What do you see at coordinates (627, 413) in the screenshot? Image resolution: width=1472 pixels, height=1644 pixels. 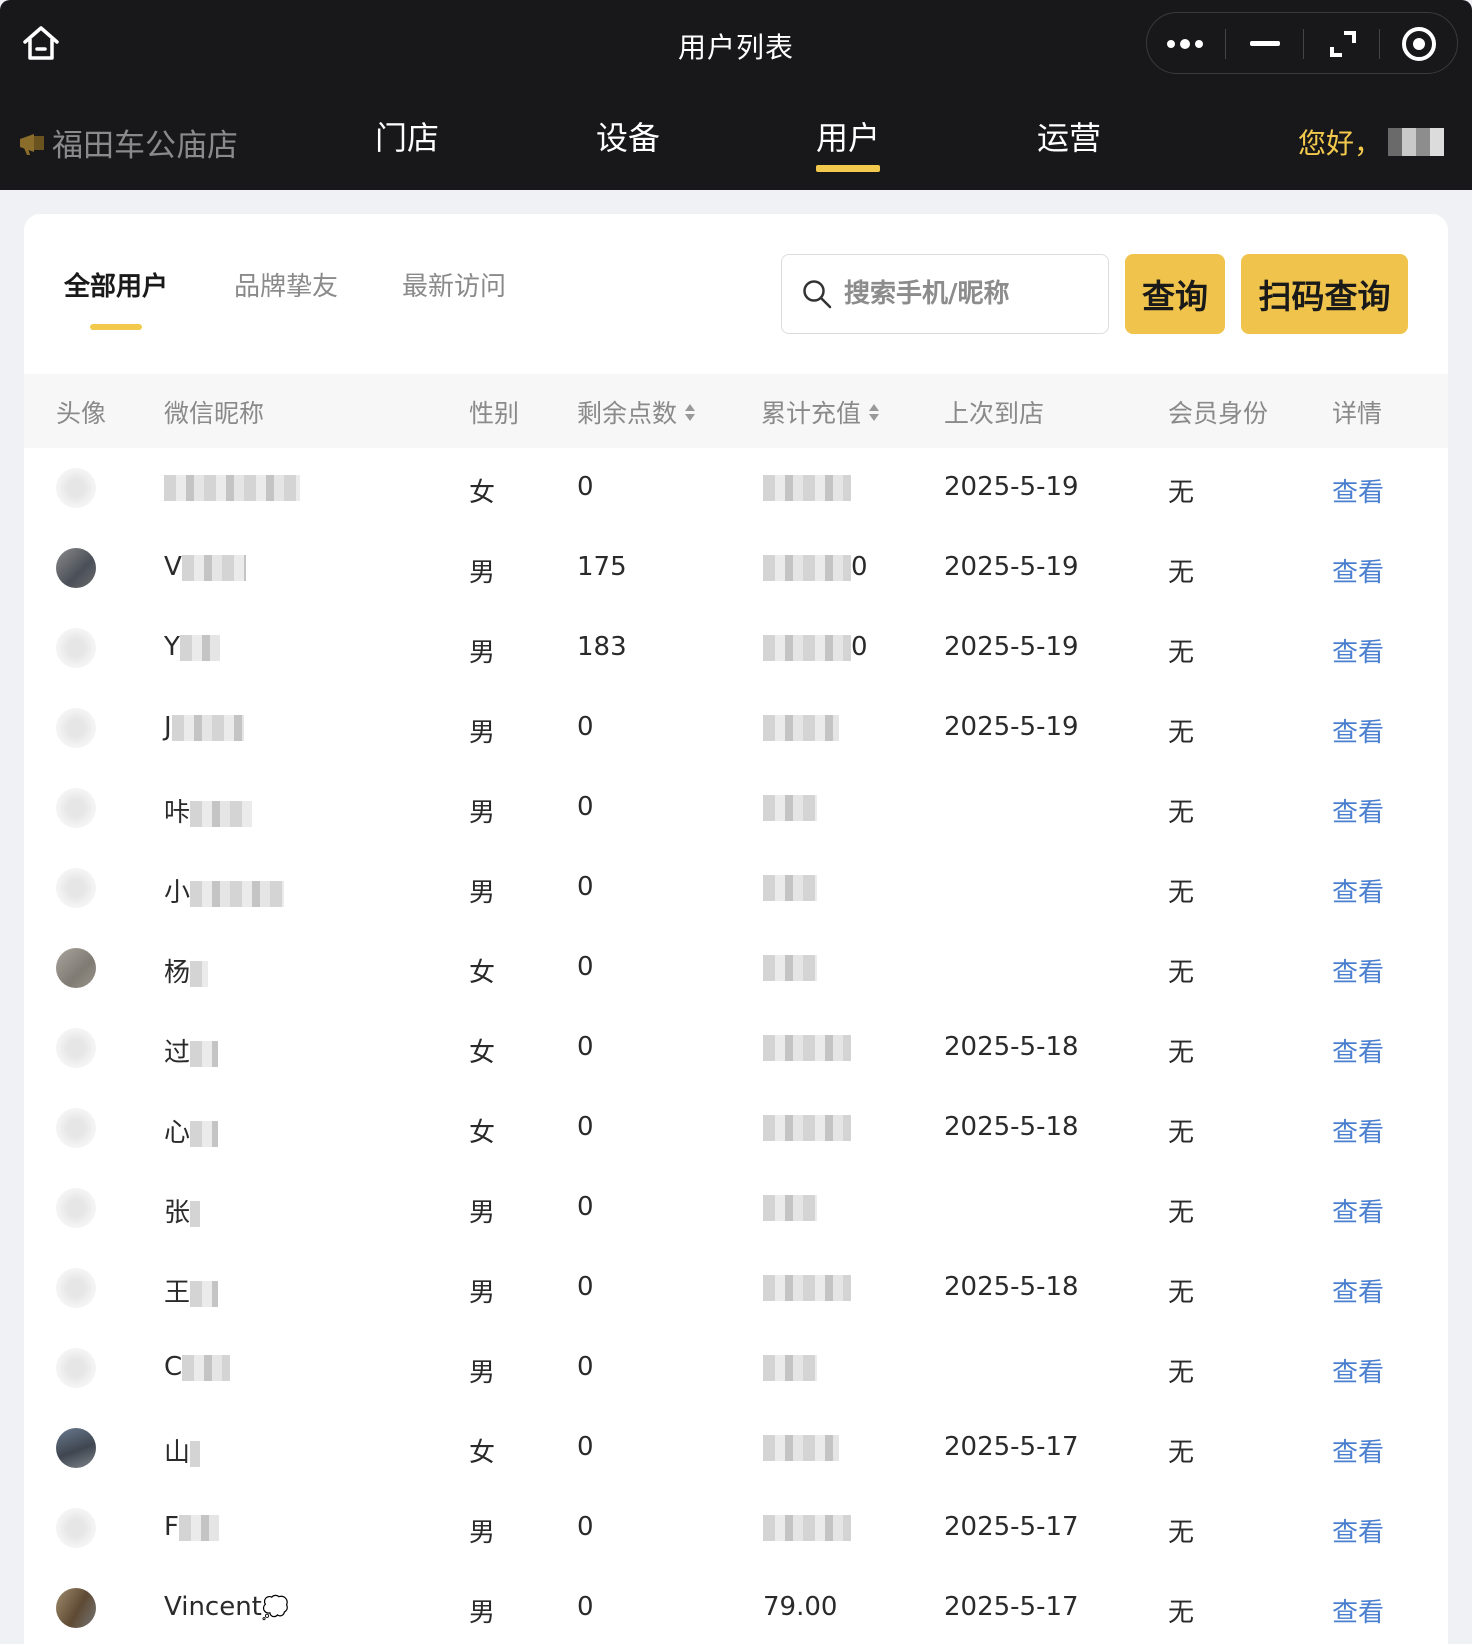 I see `col-points-label: 剩余点数` at bounding box center [627, 413].